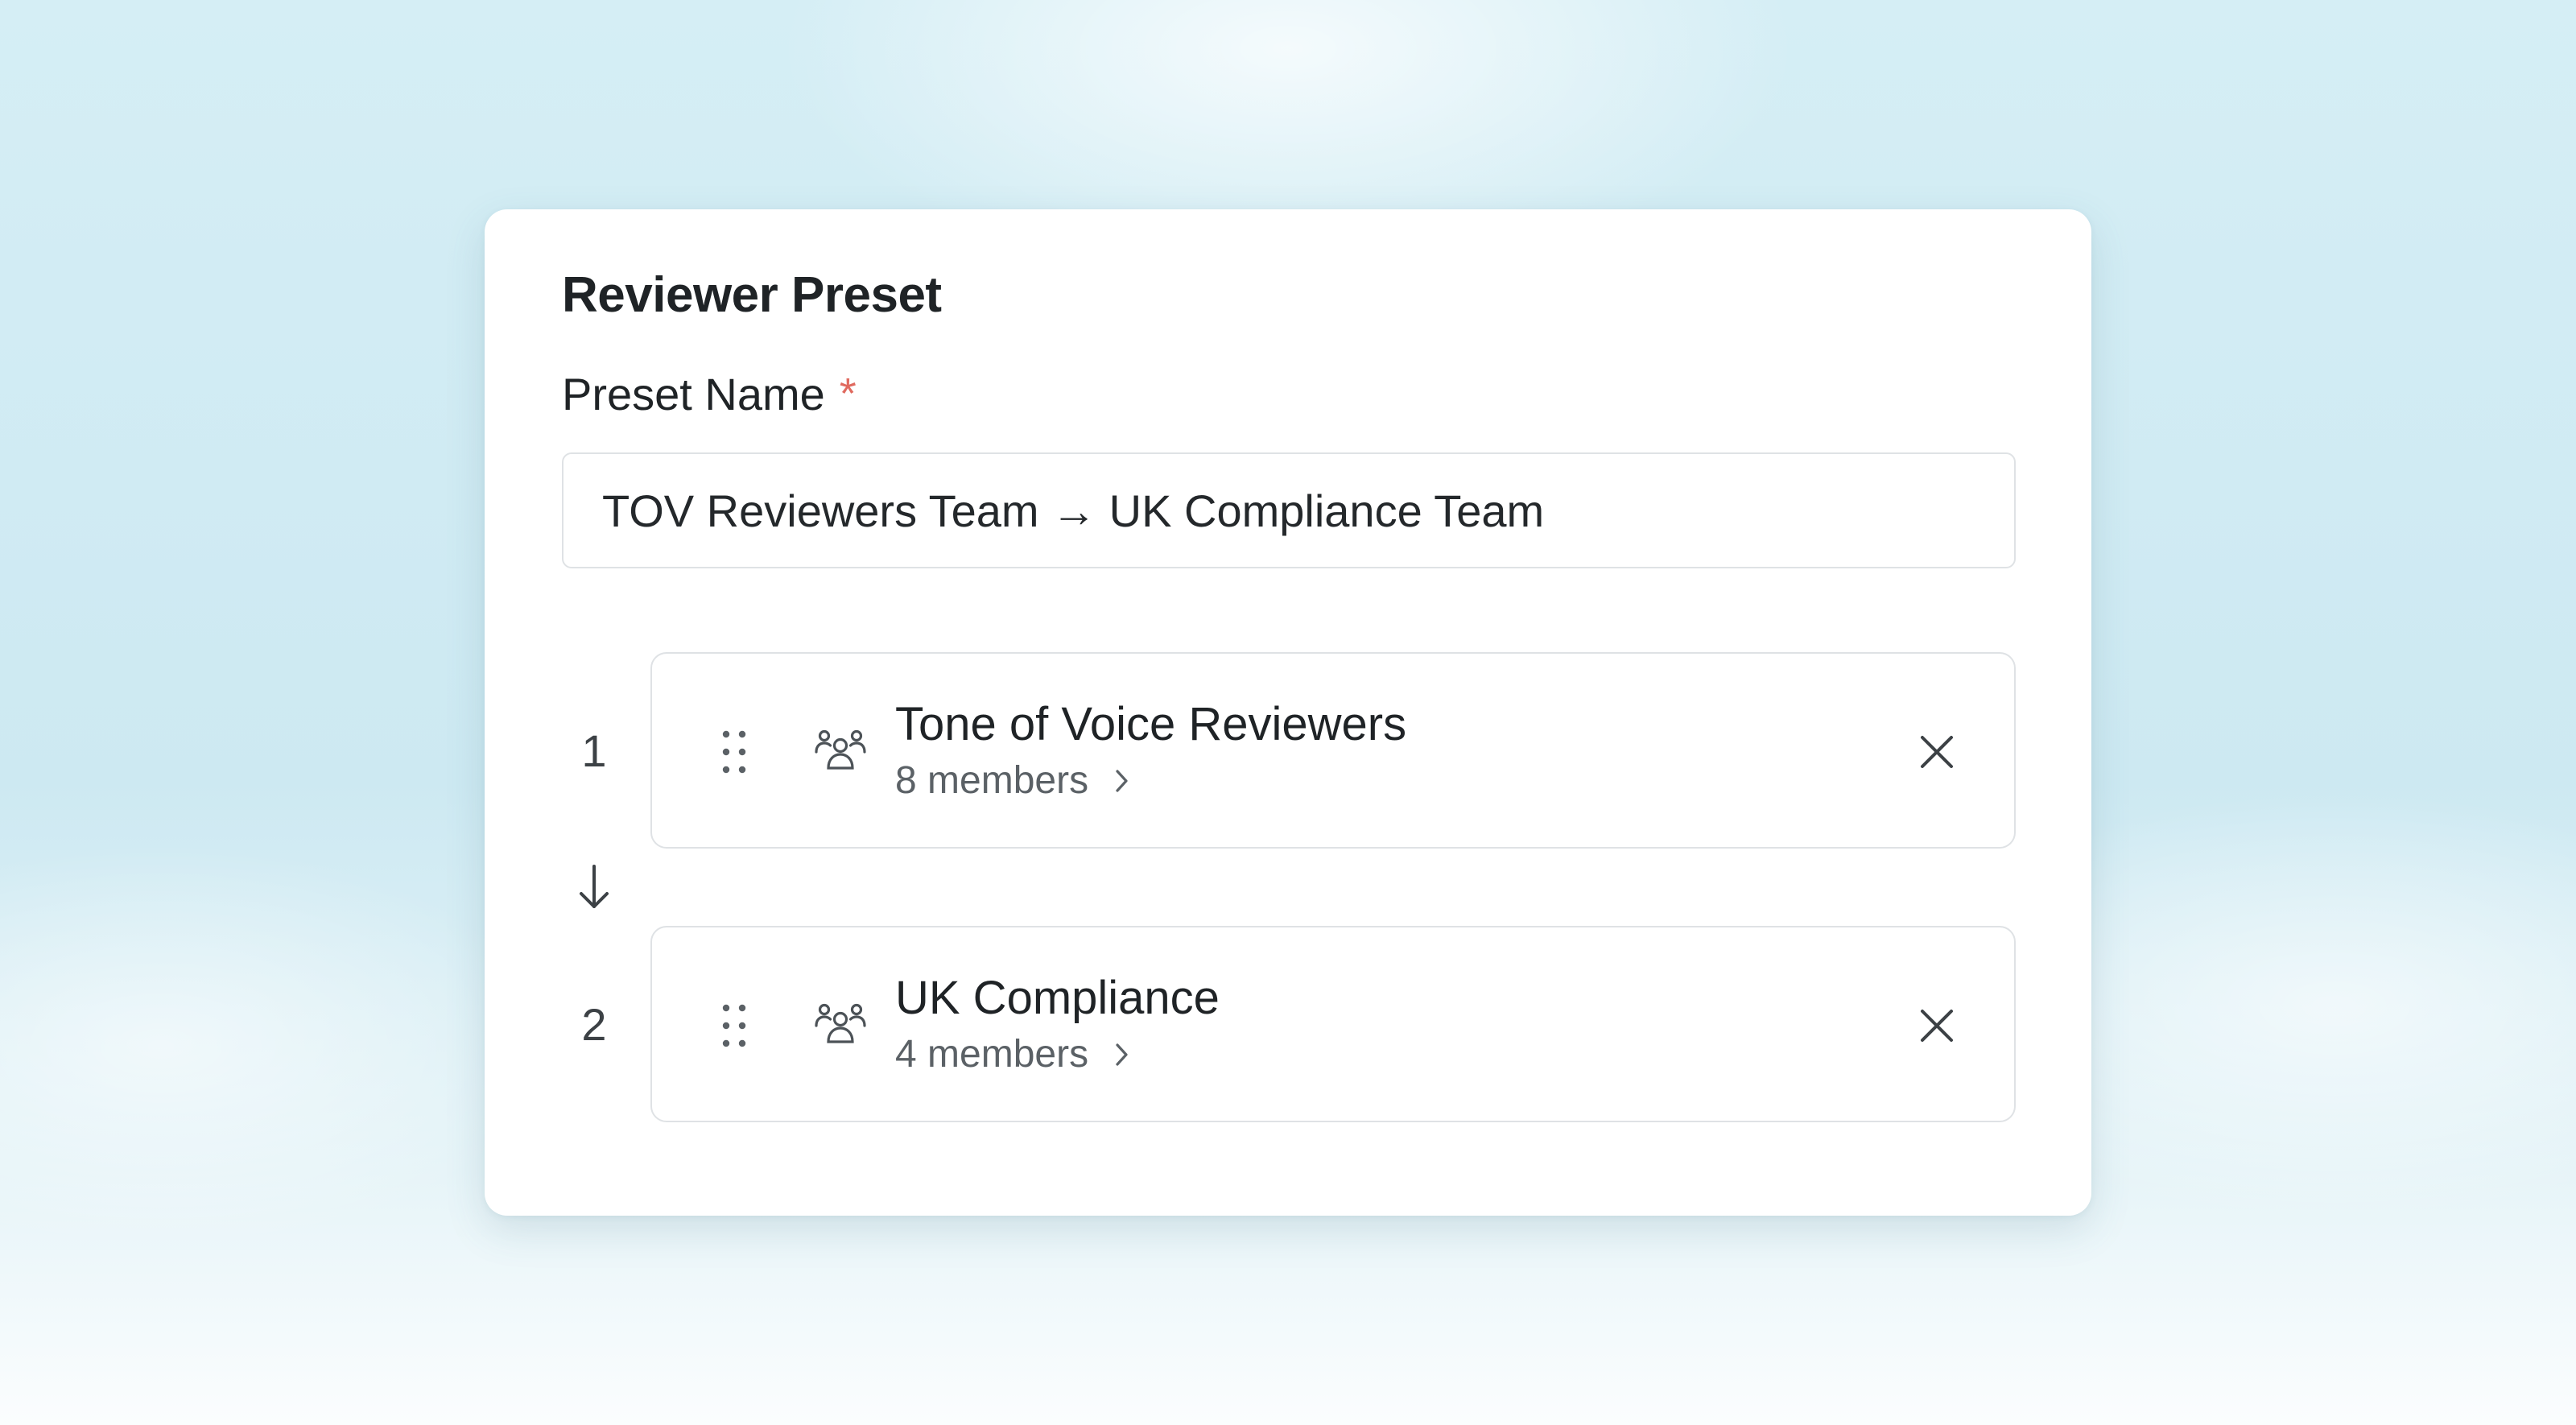 The width and height of the screenshot is (2576, 1425). I want to click on step-number: 1, so click(594, 750).